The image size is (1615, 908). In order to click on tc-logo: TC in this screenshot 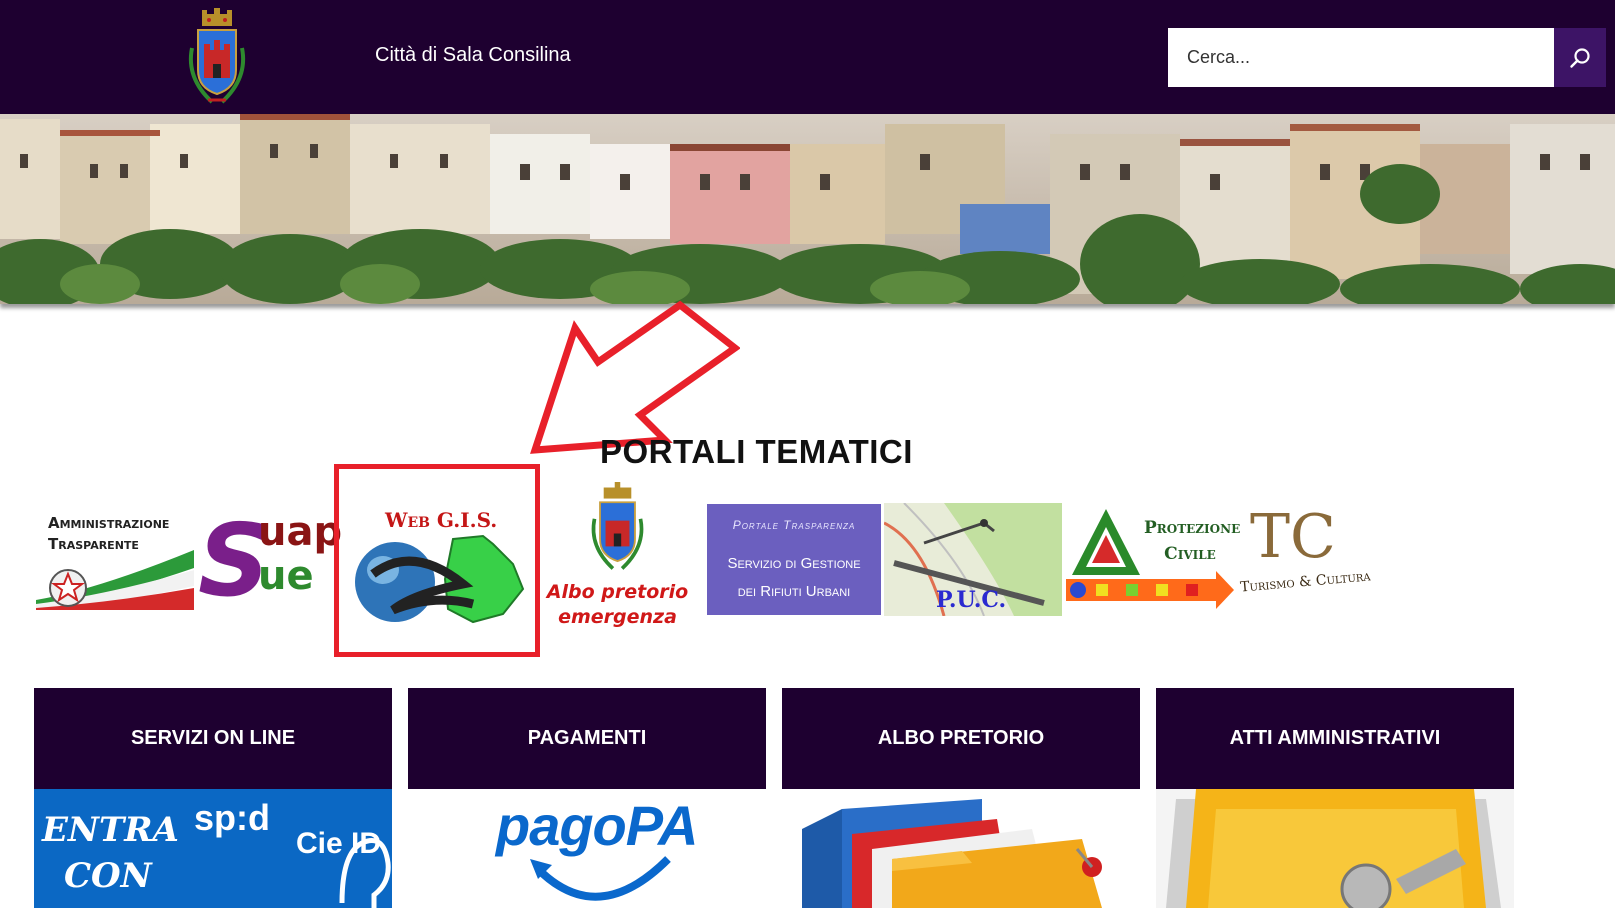, I will do `click(1293, 537)`.